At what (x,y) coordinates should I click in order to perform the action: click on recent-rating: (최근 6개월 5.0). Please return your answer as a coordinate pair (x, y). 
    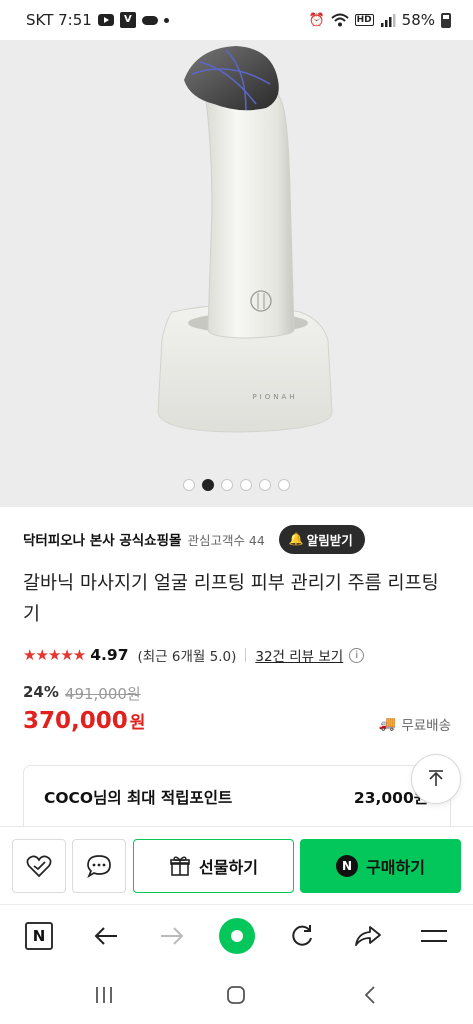
    Looking at the image, I should click on (187, 657).